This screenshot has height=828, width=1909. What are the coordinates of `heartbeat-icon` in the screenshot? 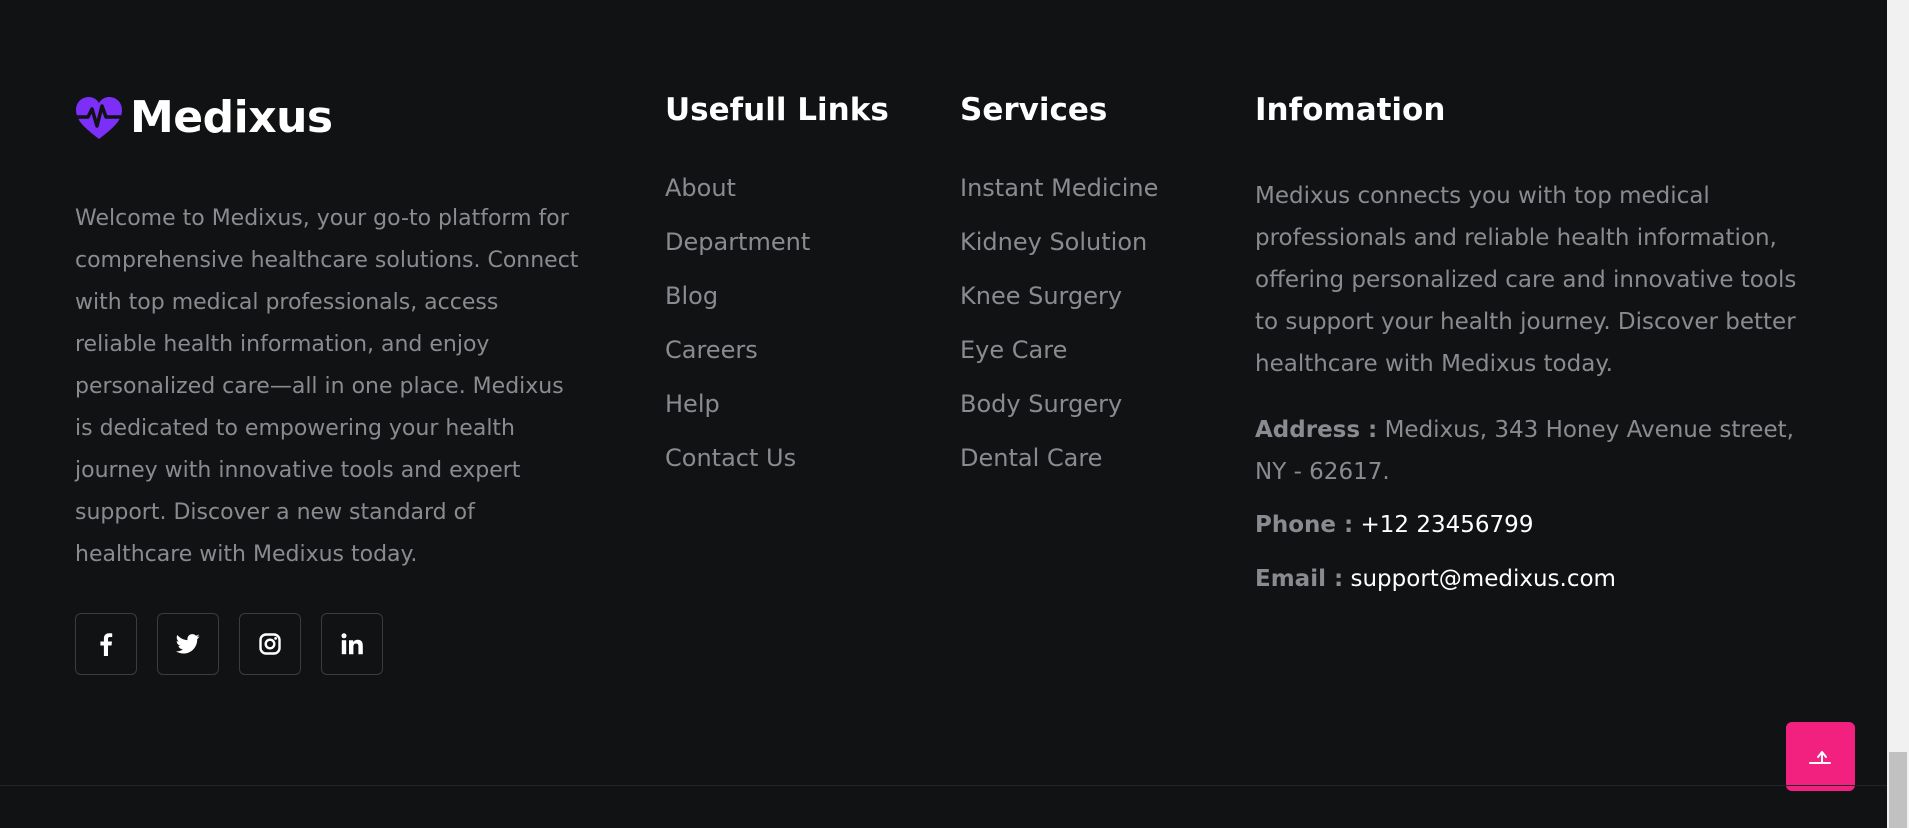 It's located at (99, 118).